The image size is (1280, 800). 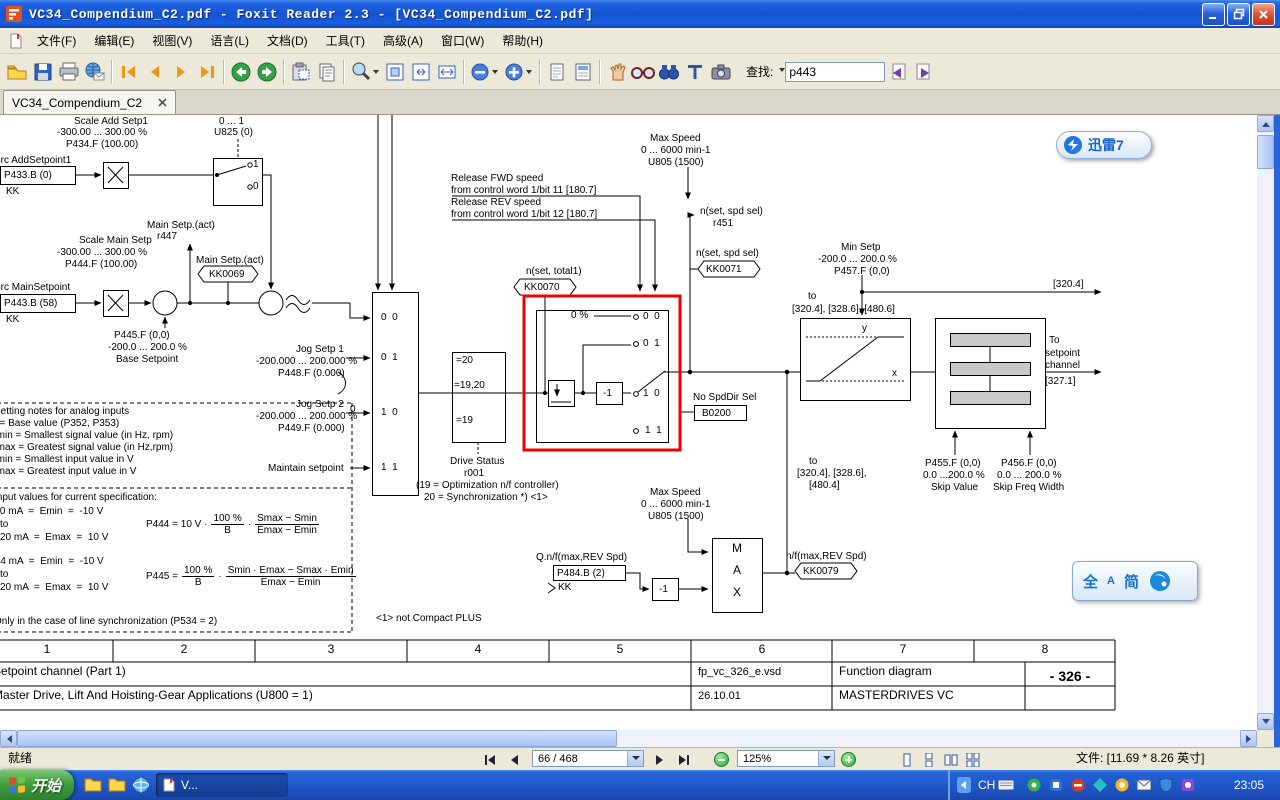 What do you see at coordinates (1265, 422) in the screenshot?
I see `vertical-scrollbar` at bounding box center [1265, 422].